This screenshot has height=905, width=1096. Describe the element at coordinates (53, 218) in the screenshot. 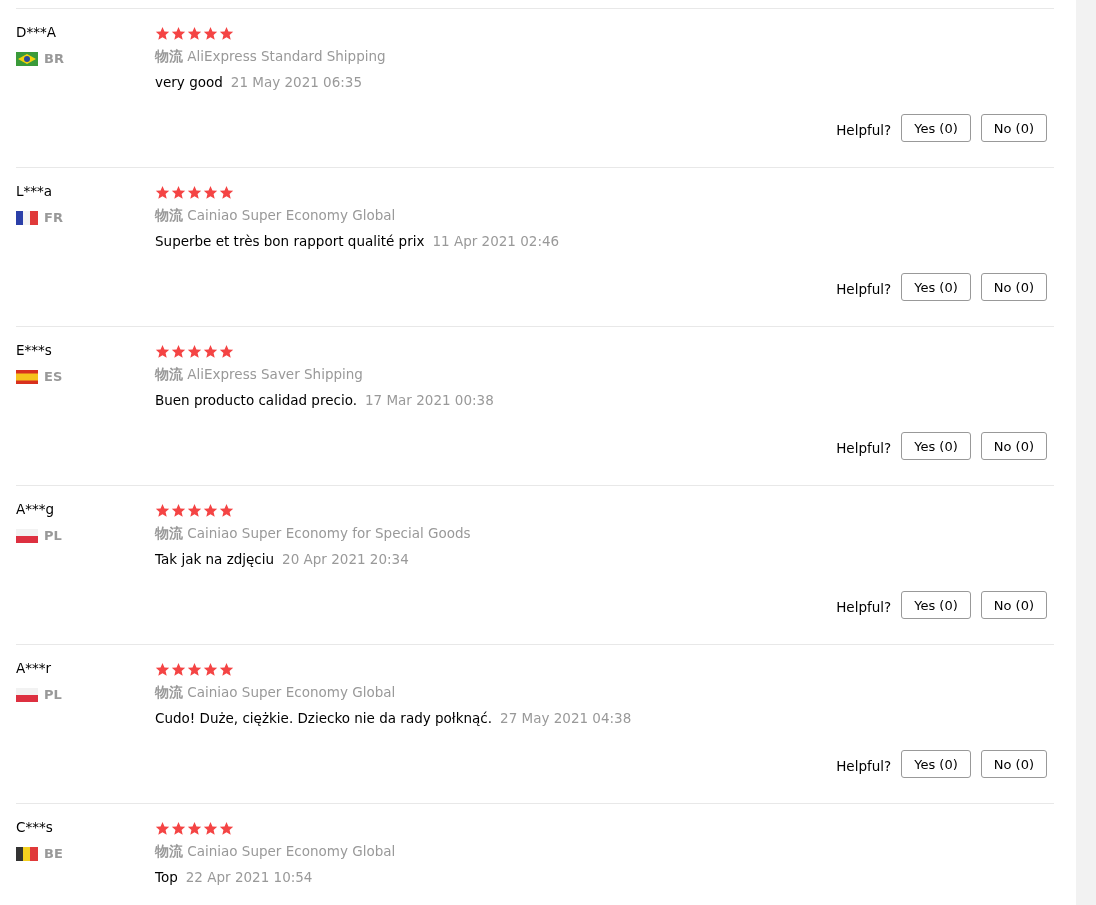

I see `country-code: FR` at that location.